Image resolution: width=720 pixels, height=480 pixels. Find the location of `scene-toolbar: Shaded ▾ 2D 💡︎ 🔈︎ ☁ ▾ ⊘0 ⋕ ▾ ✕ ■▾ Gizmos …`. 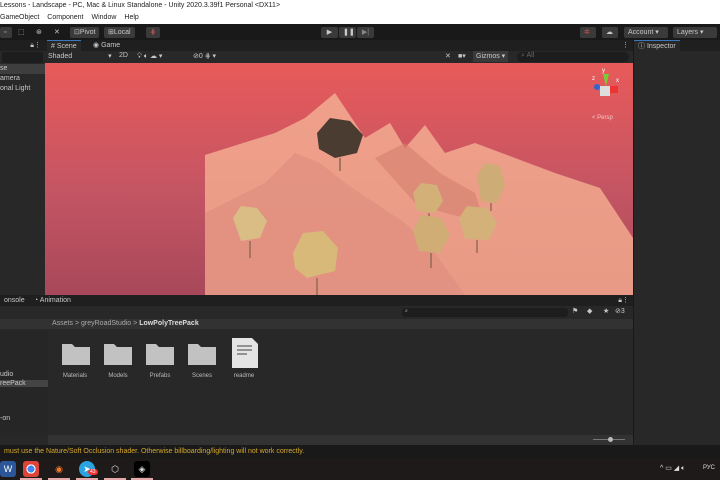

scene-toolbar: Shaded ▾ 2D 💡︎ 🔈︎ ☁ ▾ ⊘0 ⋕ ▾ ✕ ■▾ Gizmos … is located at coordinates (339, 57).